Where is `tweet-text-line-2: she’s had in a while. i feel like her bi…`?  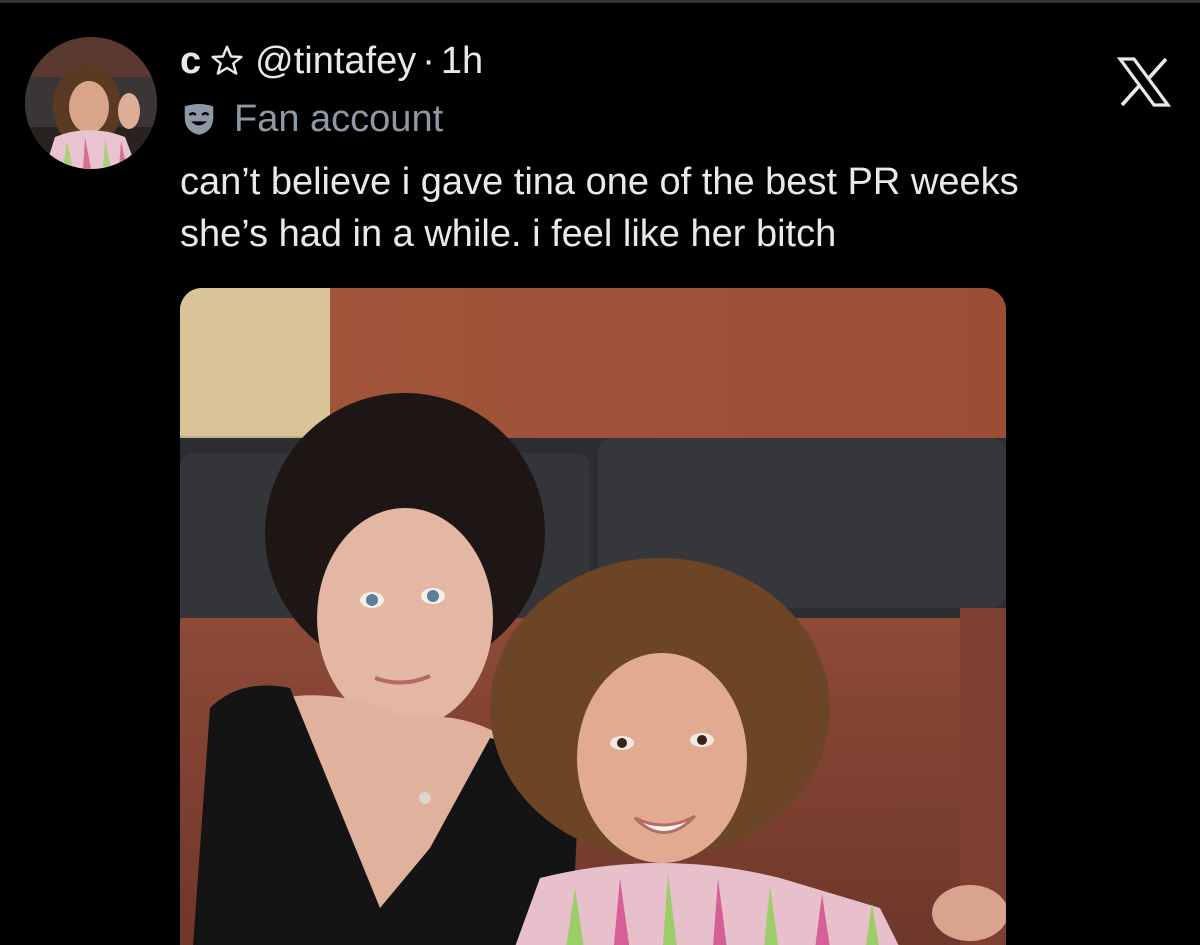 tweet-text-line-2: she’s had in a while. i feel like her bi… is located at coordinates (508, 234).